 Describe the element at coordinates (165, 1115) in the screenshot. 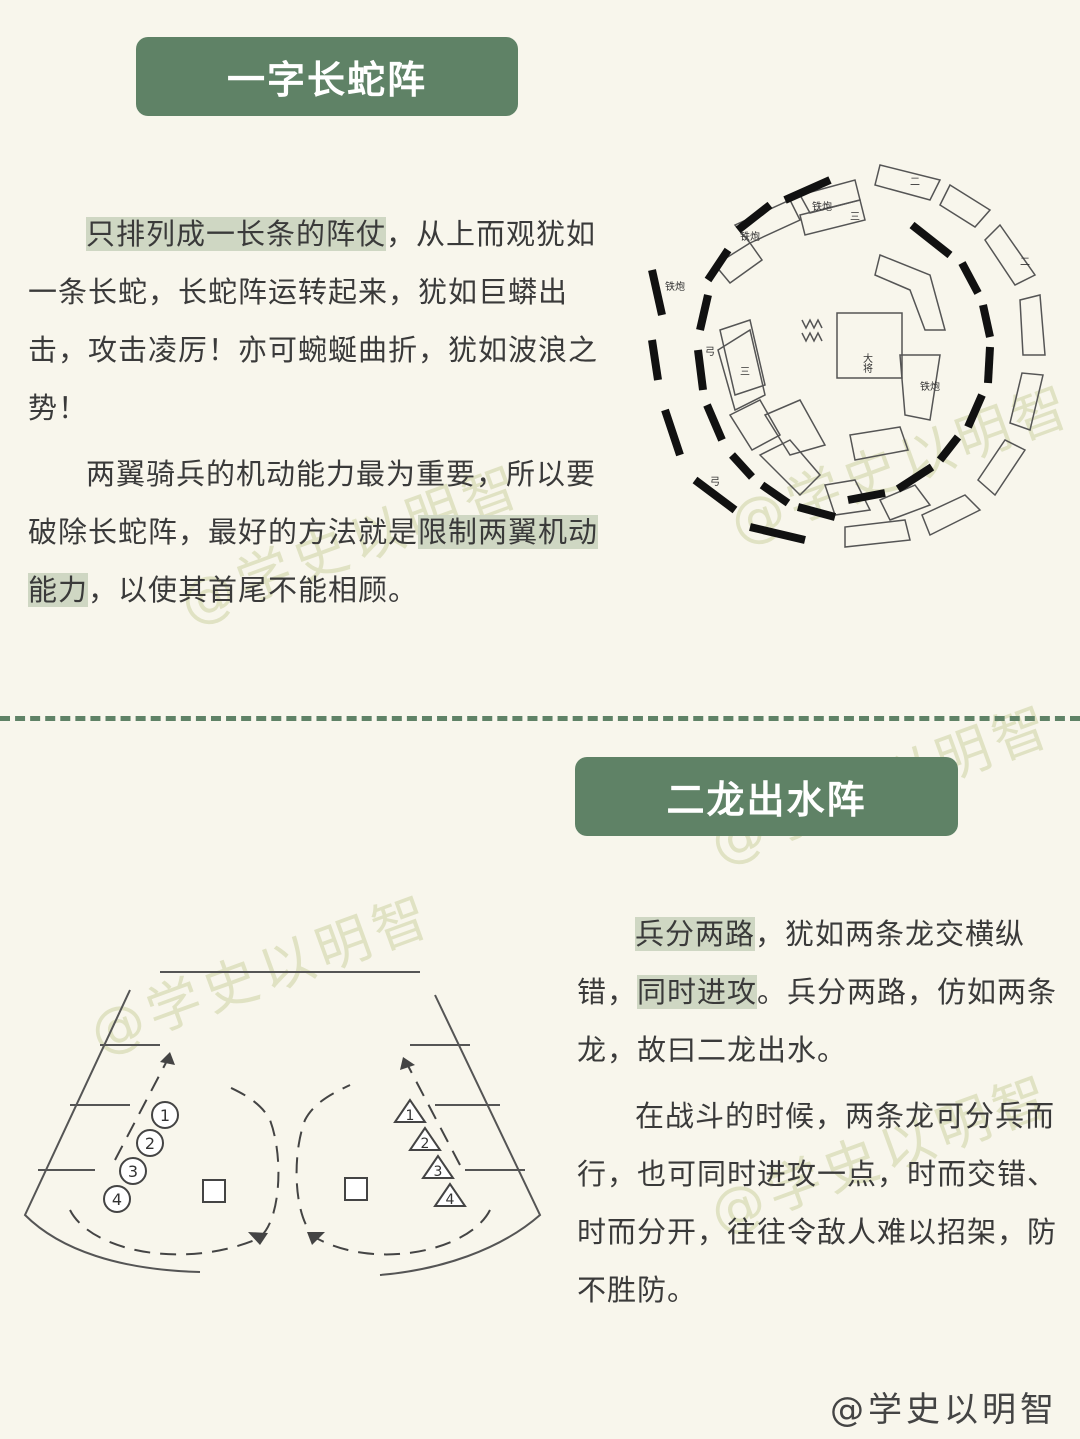

I see `left-marker: 1` at that location.